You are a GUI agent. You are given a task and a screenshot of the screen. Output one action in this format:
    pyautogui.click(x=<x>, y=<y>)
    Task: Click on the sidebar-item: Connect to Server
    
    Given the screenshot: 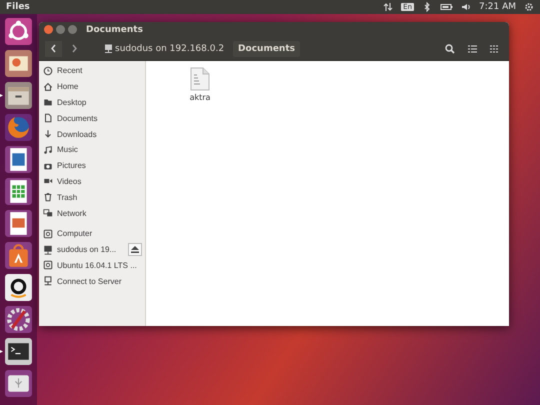 What is the action you would take?
    pyautogui.click(x=92, y=281)
    